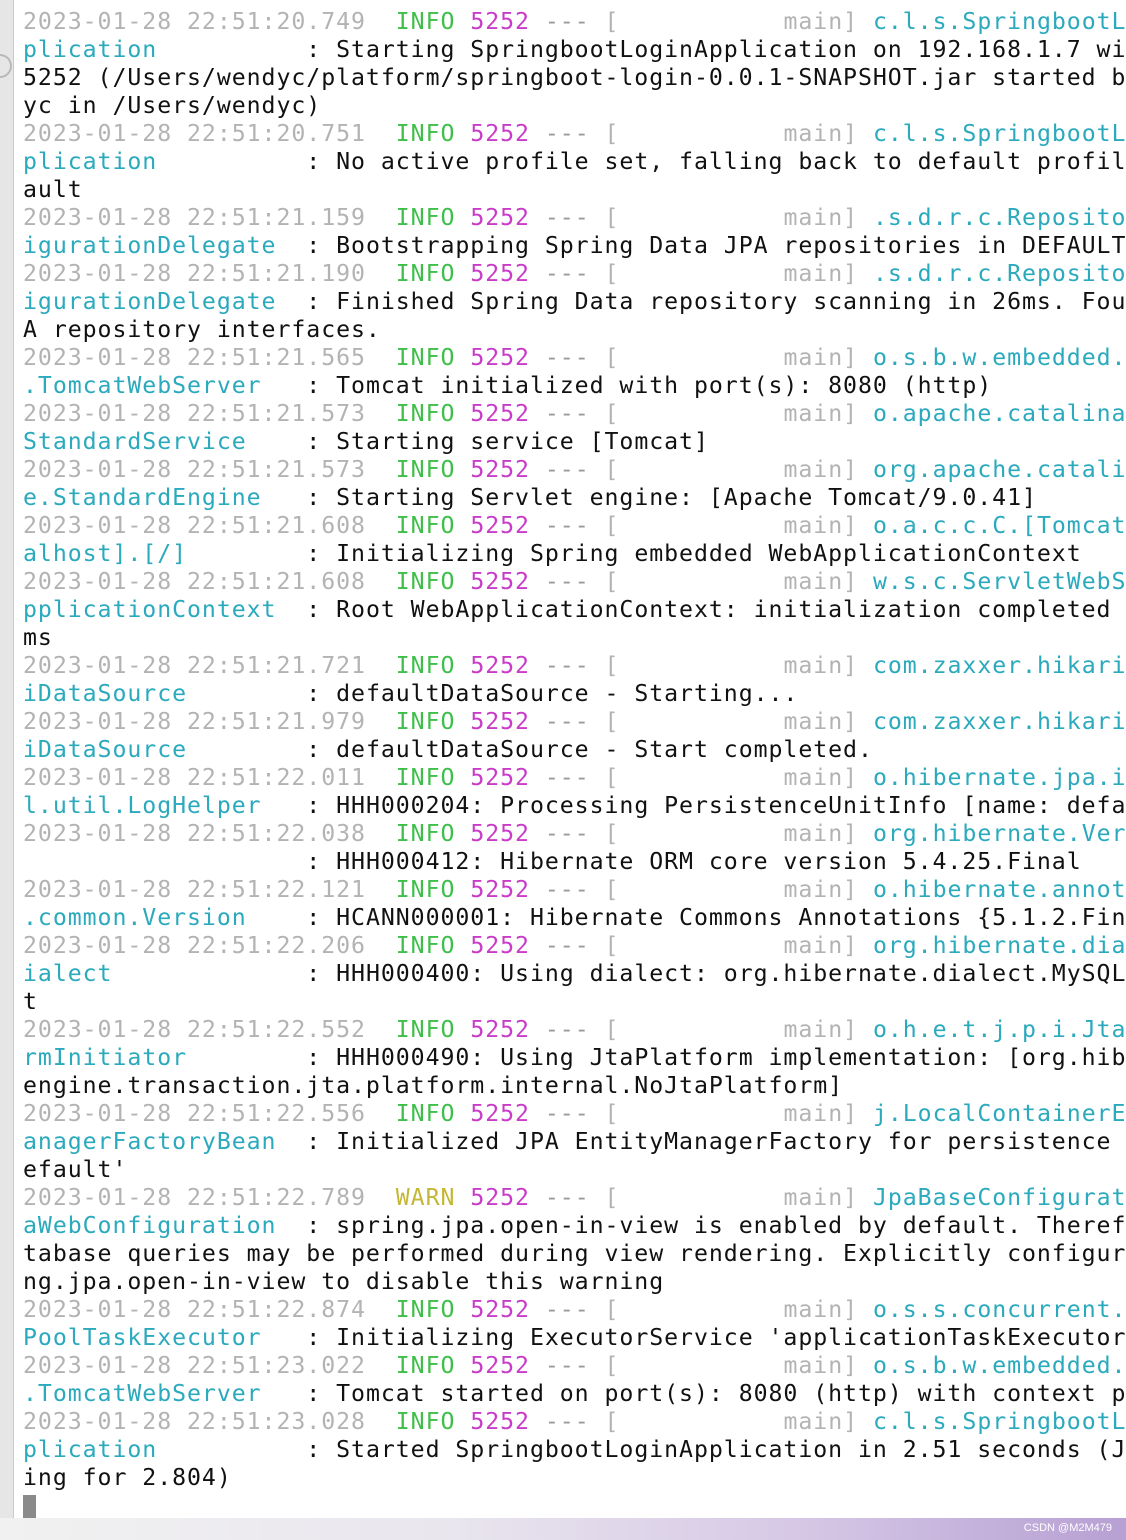  What do you see at coordinates (157, 161) in the screenshot?
I see `log-logger: plication` at bounding box center [157, 161].